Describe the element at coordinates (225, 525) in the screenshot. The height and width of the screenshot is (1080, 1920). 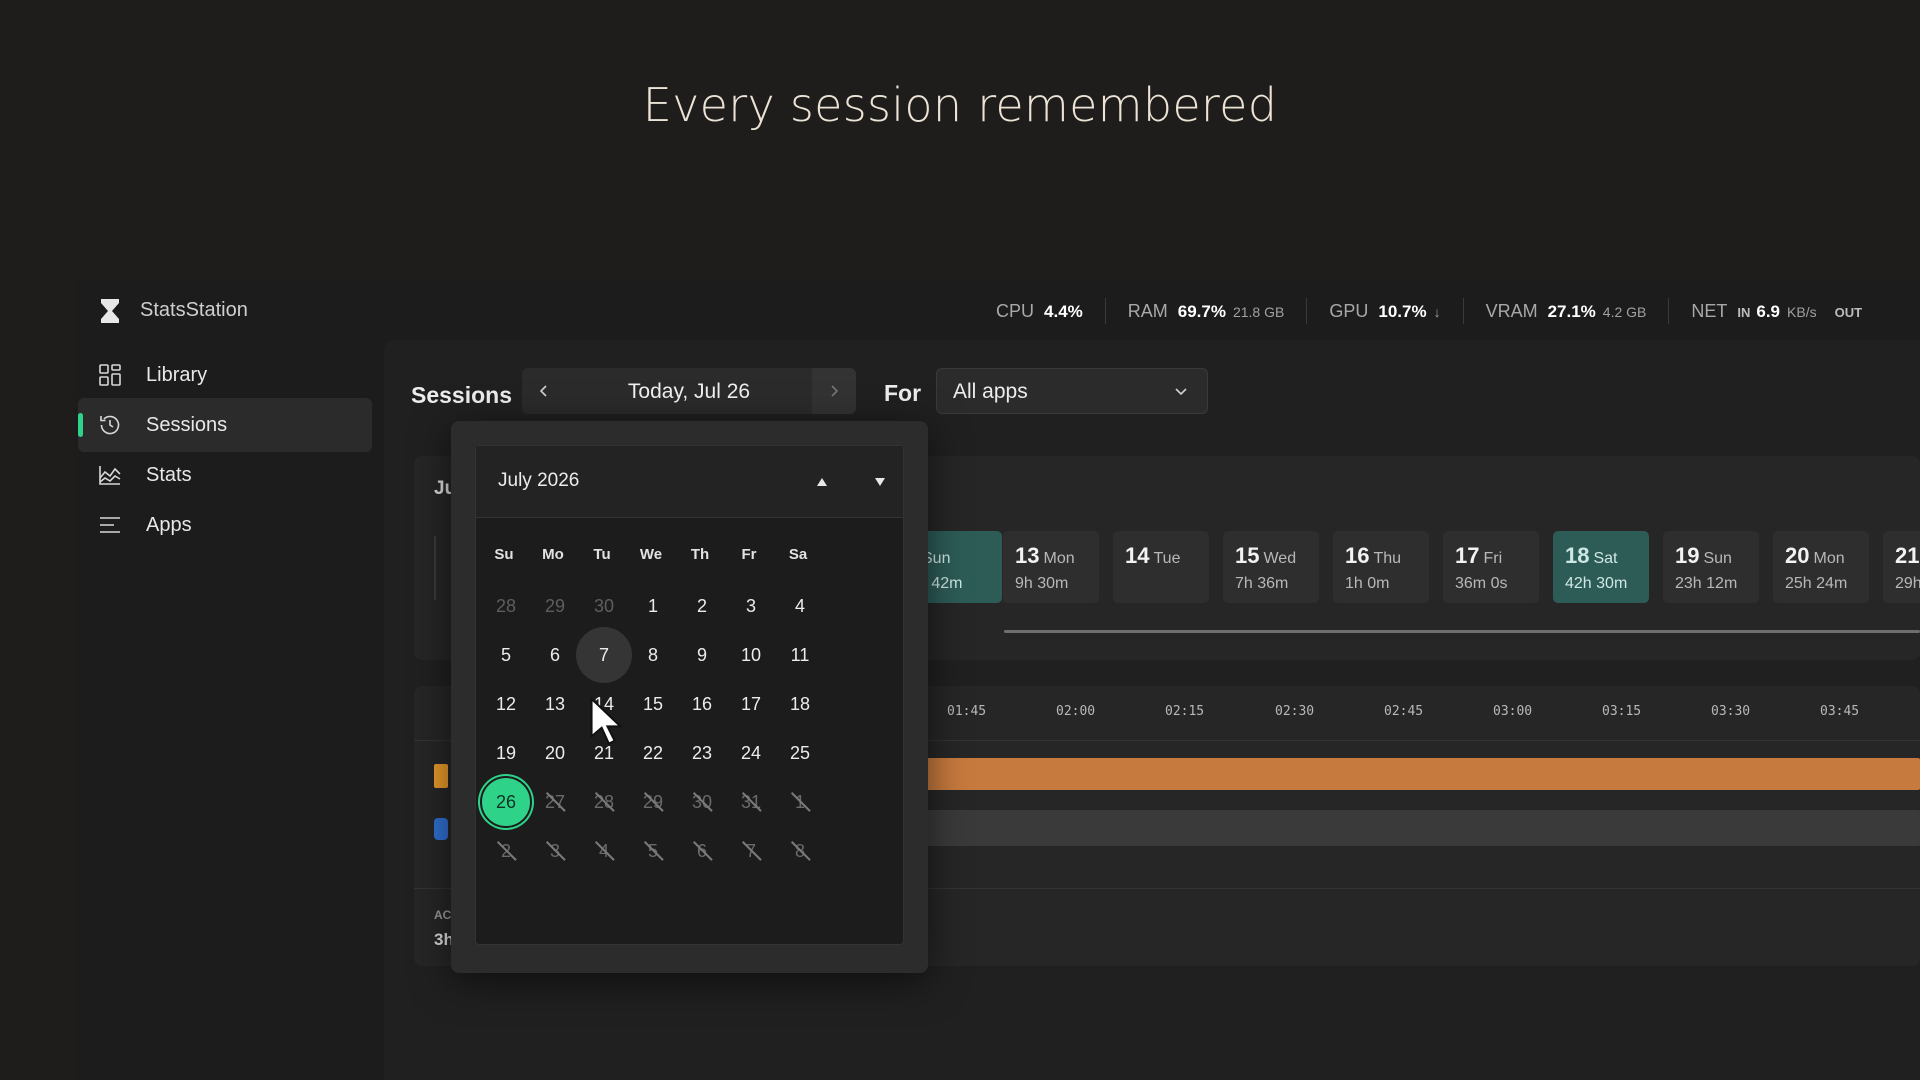
I see `sidebar-item-apps: Apps` at that location.